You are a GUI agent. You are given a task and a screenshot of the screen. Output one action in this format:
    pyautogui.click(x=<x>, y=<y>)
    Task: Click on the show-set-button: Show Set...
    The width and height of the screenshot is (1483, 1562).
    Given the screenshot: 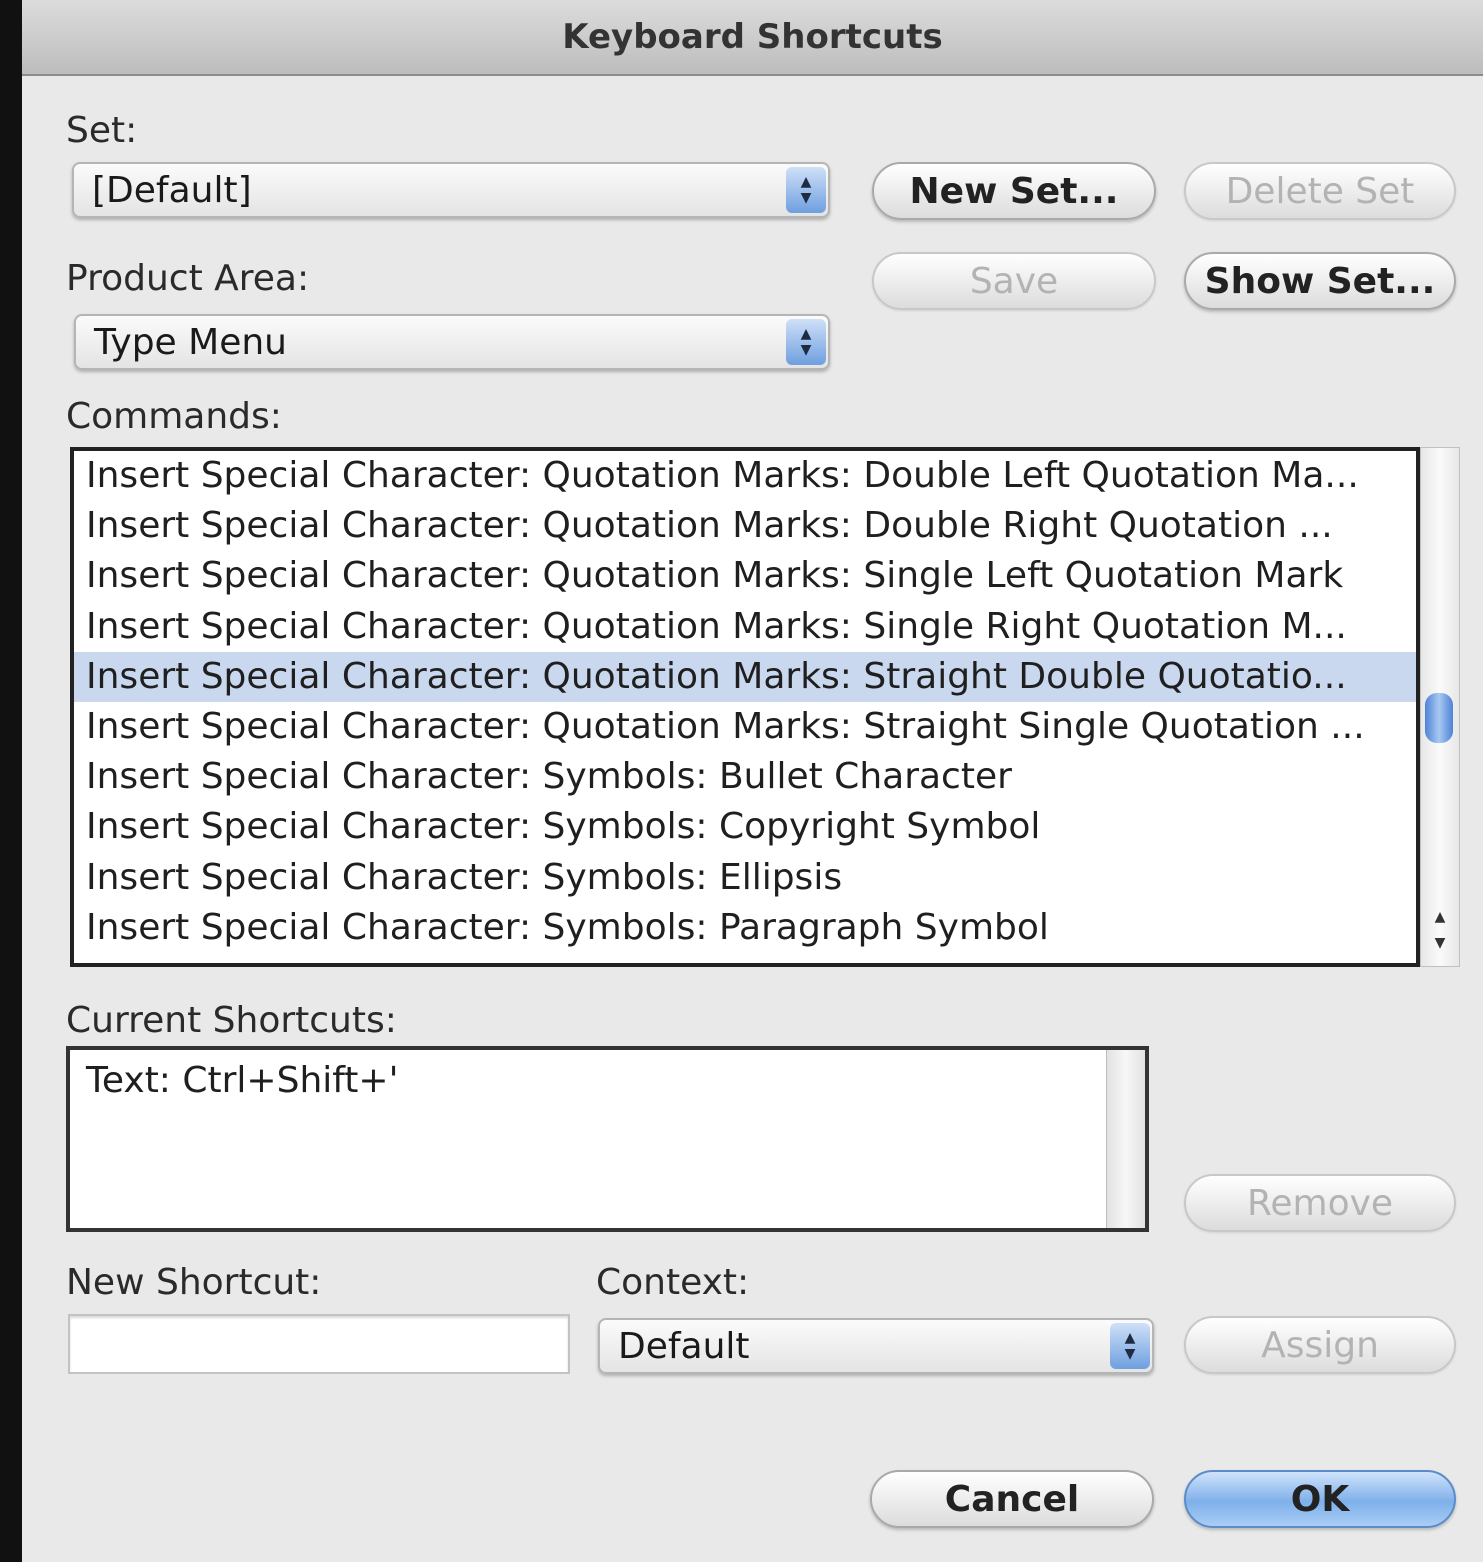 What is the action you would take?
    pyautogui.click(x=1320, y=281)
    